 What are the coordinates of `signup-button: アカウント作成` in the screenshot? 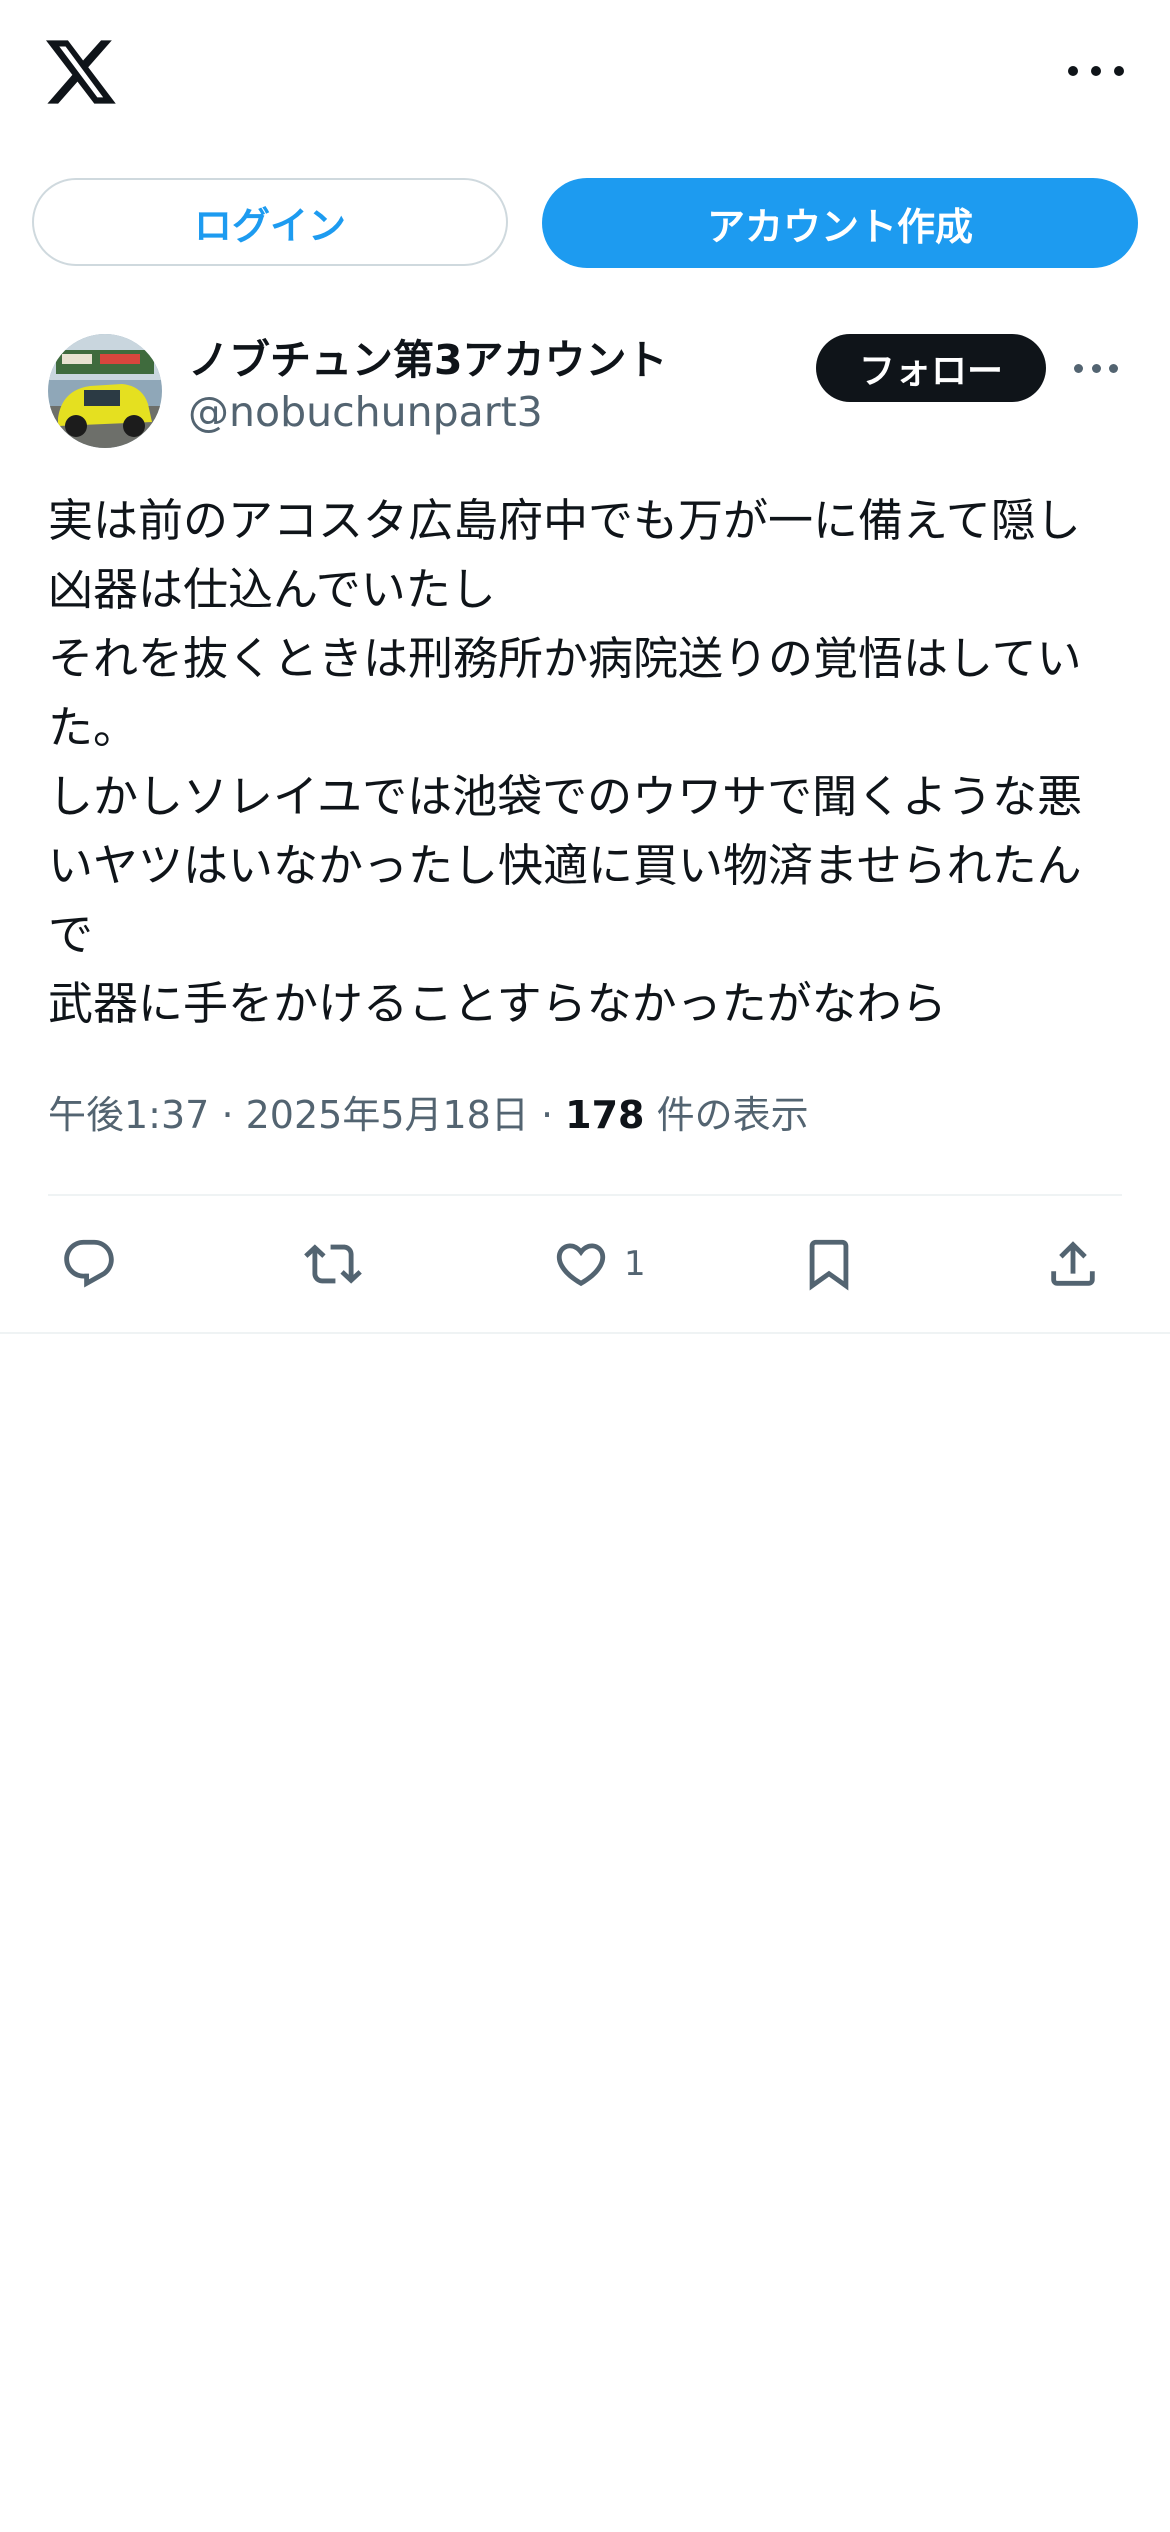 It's located at (840, 223).